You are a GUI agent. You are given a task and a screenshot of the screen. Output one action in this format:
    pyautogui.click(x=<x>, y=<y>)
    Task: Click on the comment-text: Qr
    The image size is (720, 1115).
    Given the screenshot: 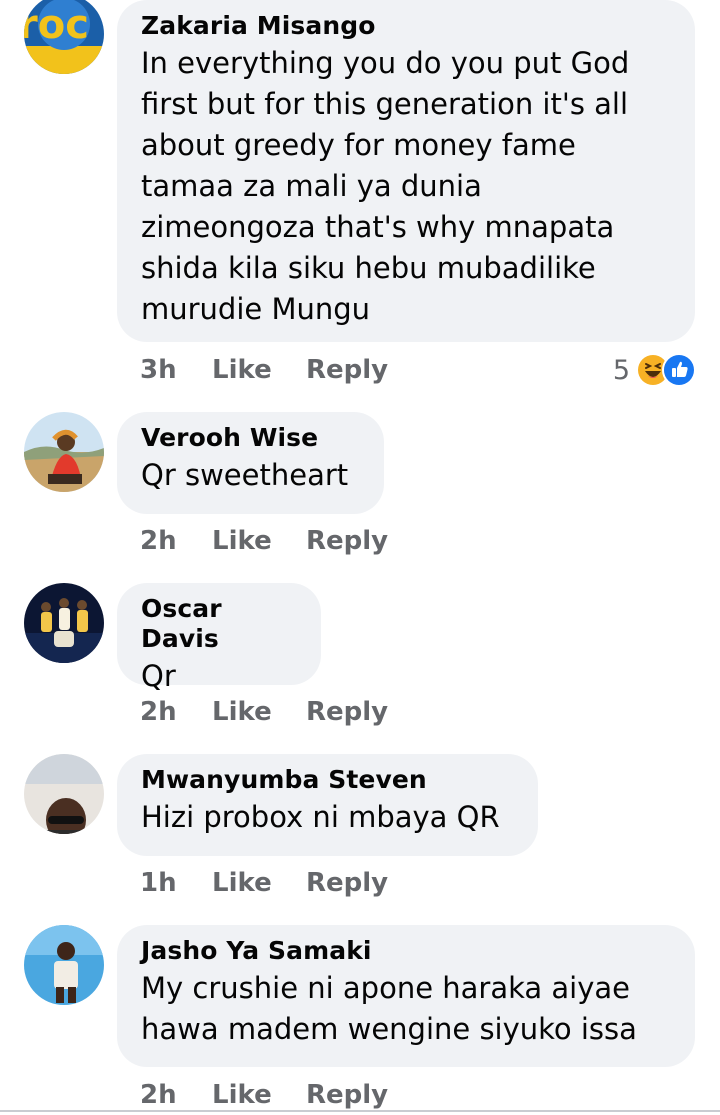 What is the action you would take?
    pyautogui.click(x=158, y=676)
    